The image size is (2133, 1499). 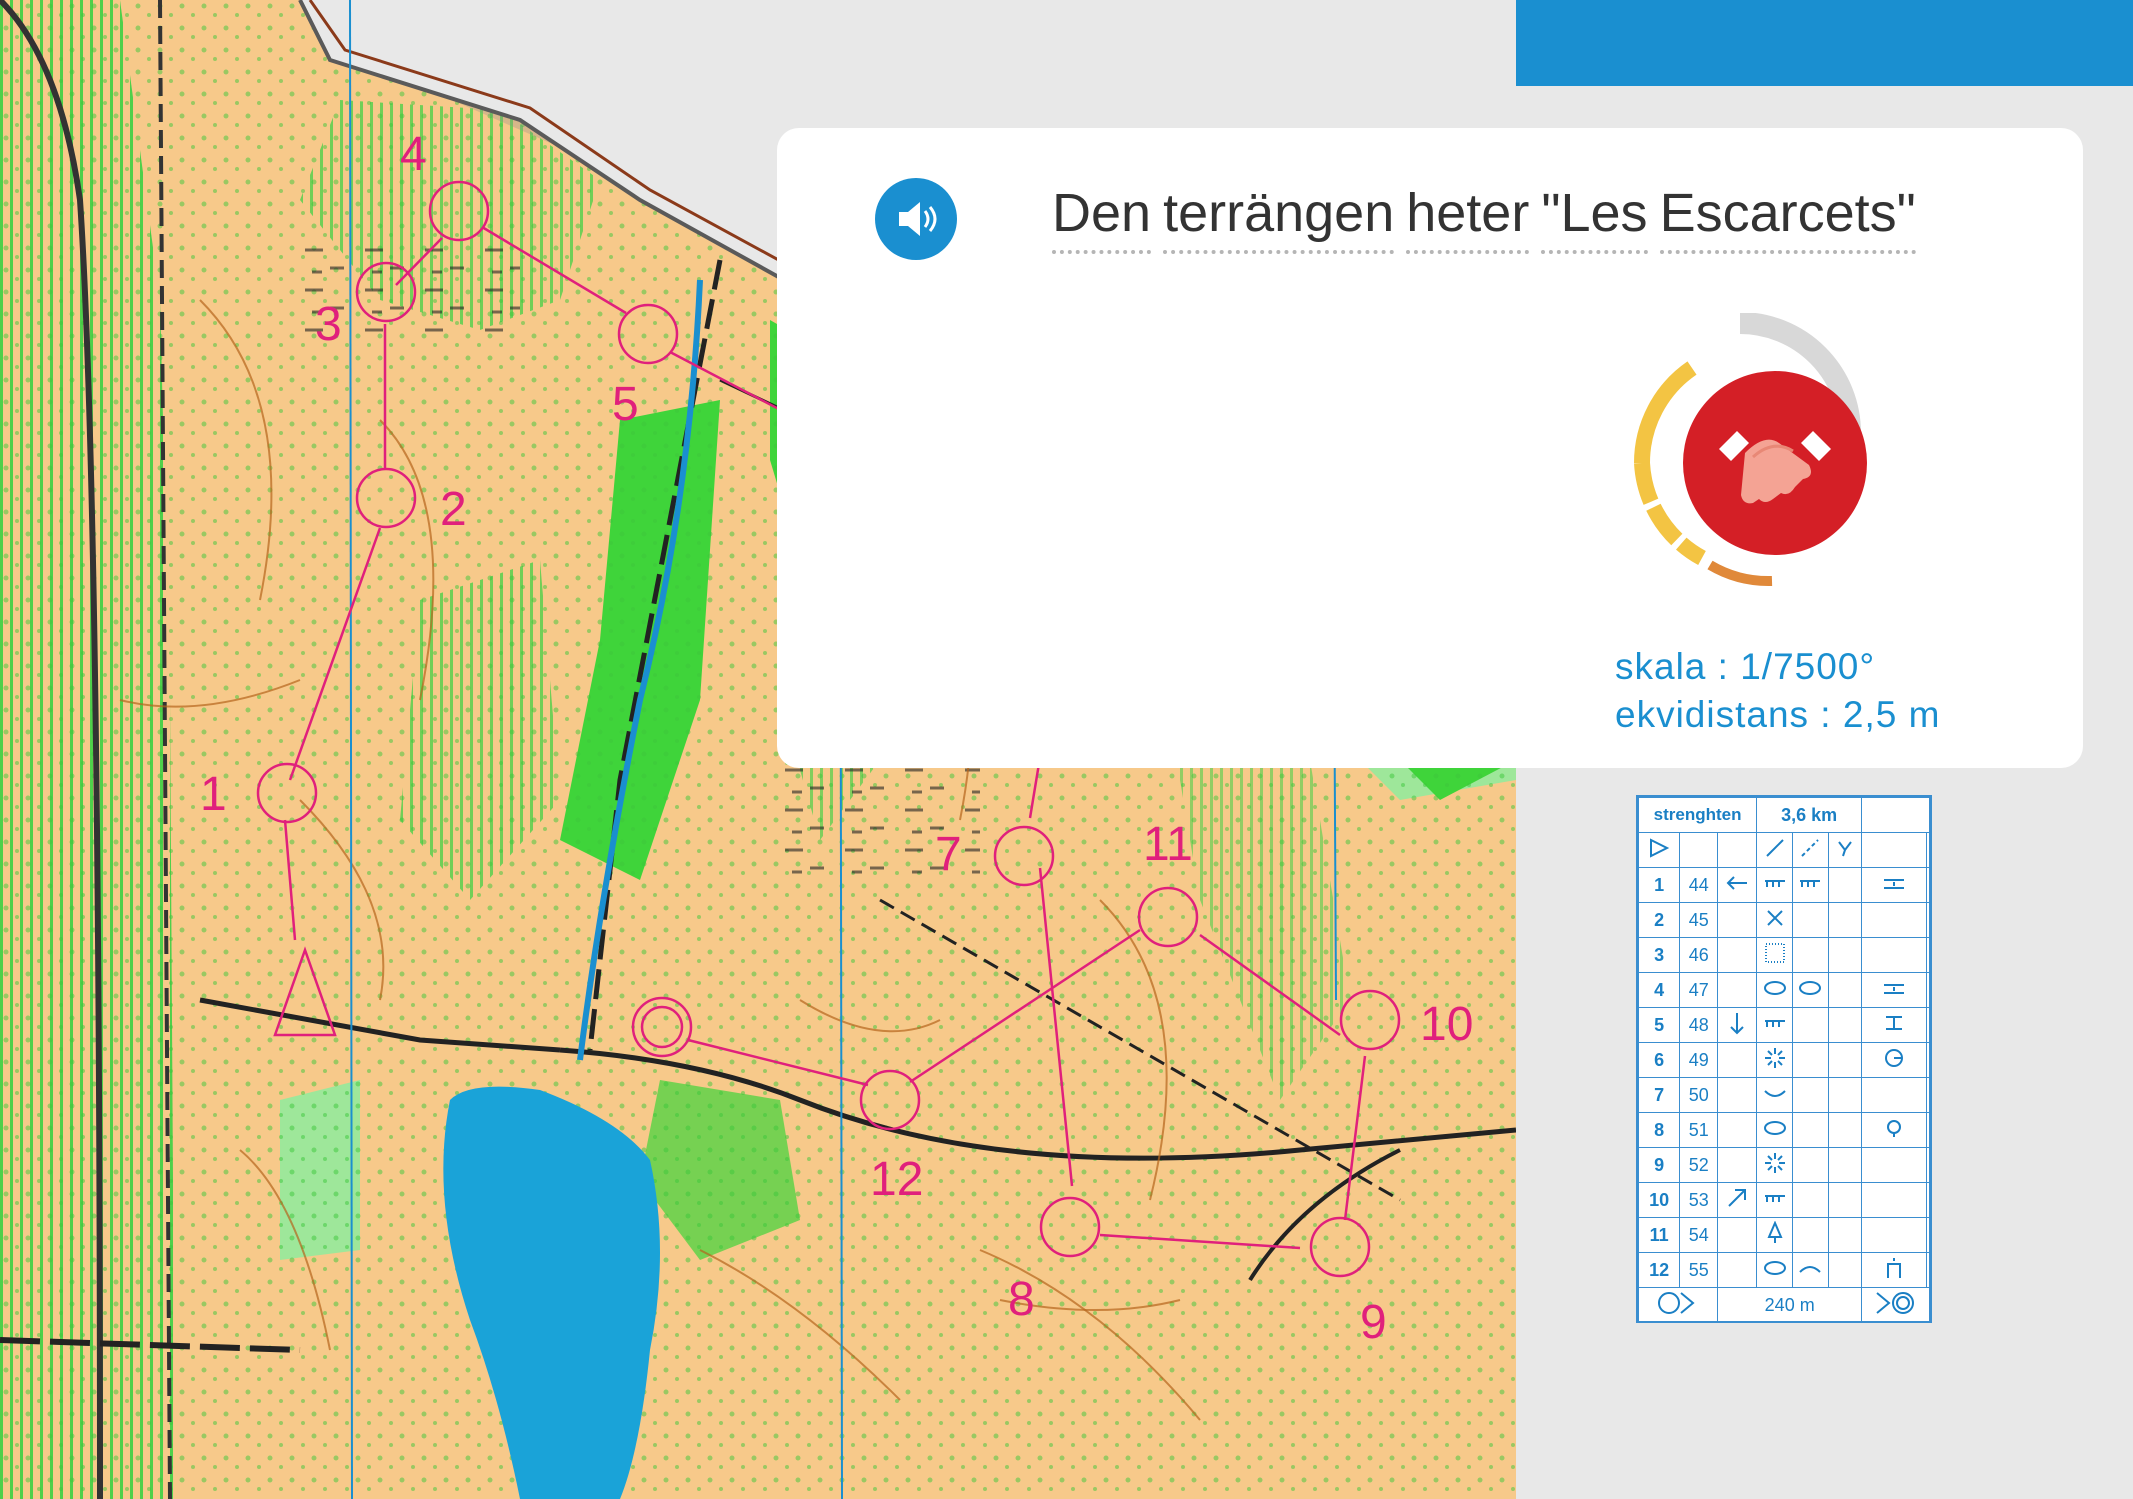 I want to click on arrow-up-right-icon, so click(x=1737, y=1200).